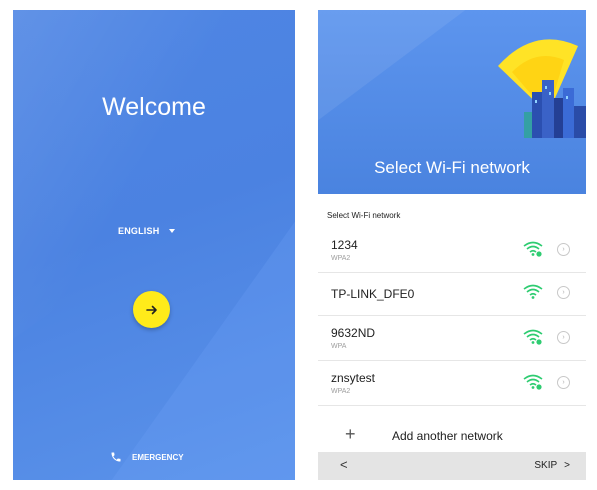  What do you see at coordinates (542, 88) in the screenshot?
I see `city-wifi-illustration` at bounding box center [542, 88].